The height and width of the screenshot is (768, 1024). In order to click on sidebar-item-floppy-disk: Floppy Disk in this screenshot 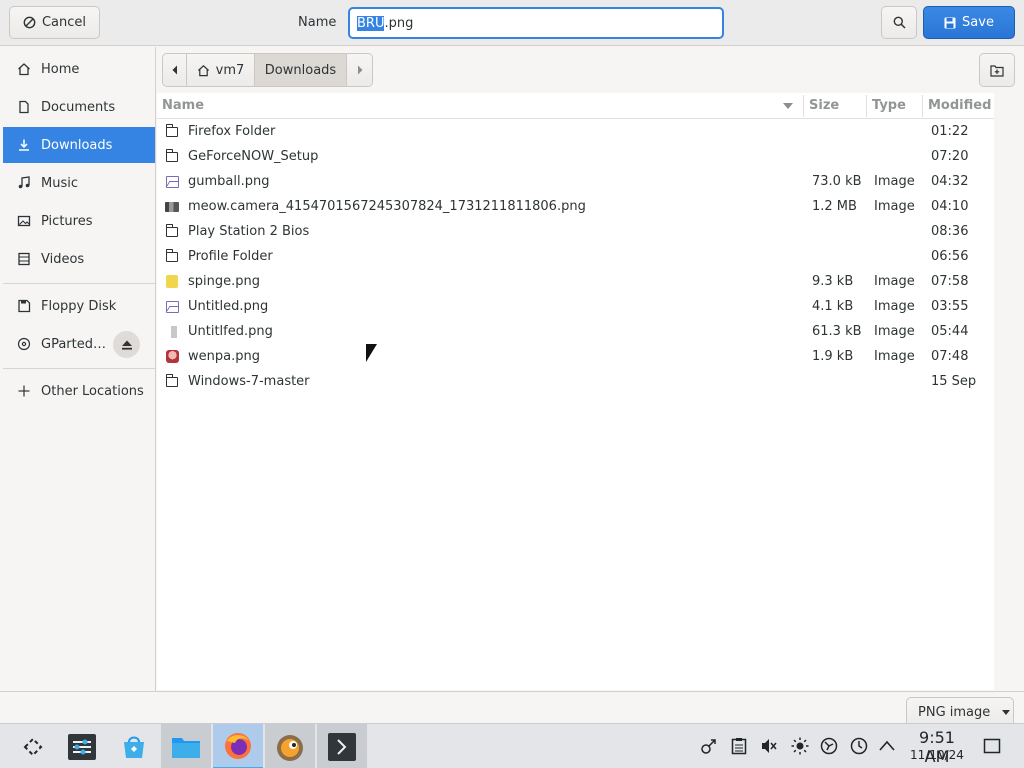, I will do `click(79, 306)`.